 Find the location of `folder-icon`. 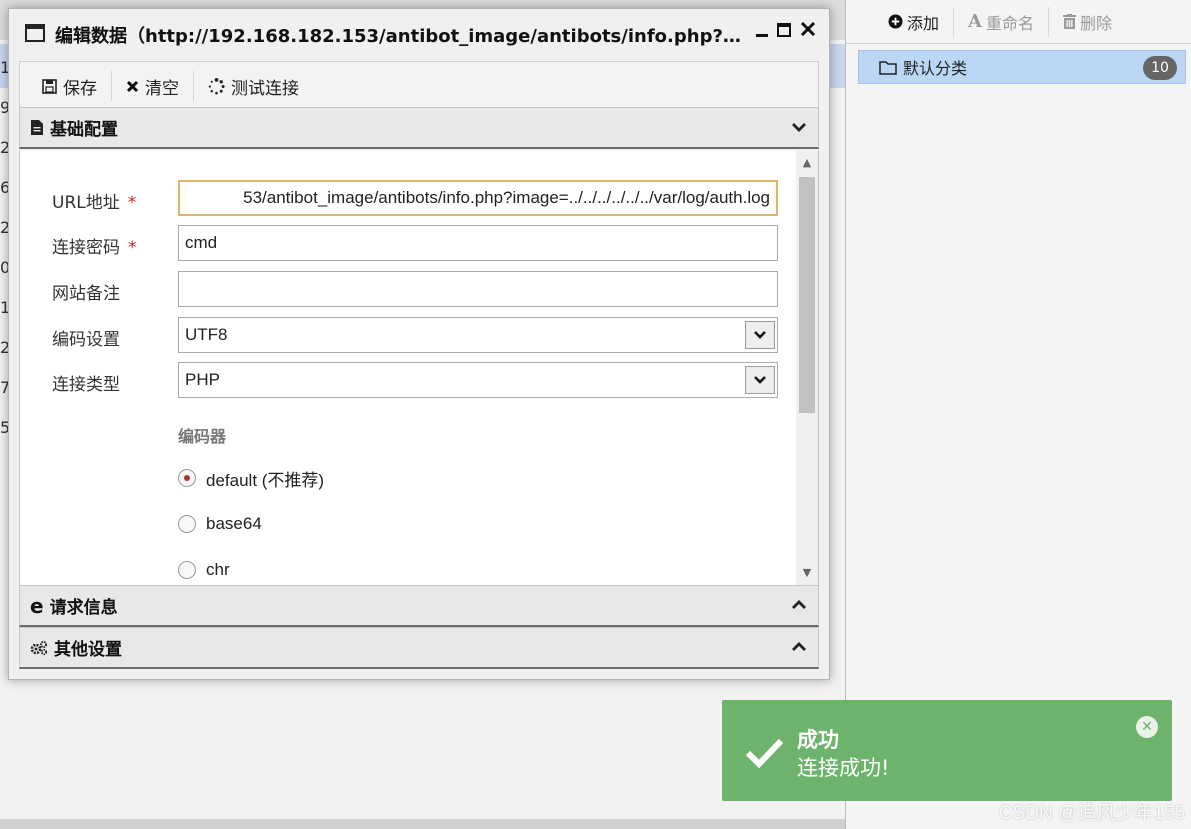

folder-icon is located at coordinates (888, 67).